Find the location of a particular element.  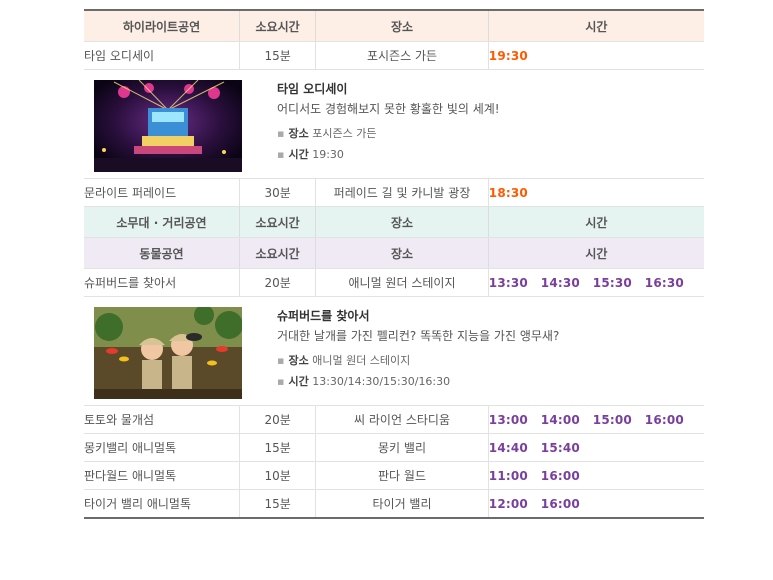

show-time: 13:30 is located at coordinates (508, 282).